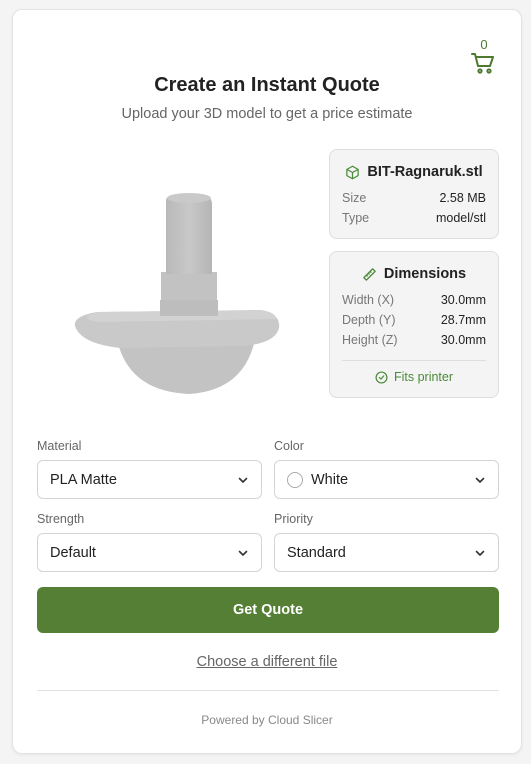  I want to click on width-value: 30.0mm, so click(463, 300).